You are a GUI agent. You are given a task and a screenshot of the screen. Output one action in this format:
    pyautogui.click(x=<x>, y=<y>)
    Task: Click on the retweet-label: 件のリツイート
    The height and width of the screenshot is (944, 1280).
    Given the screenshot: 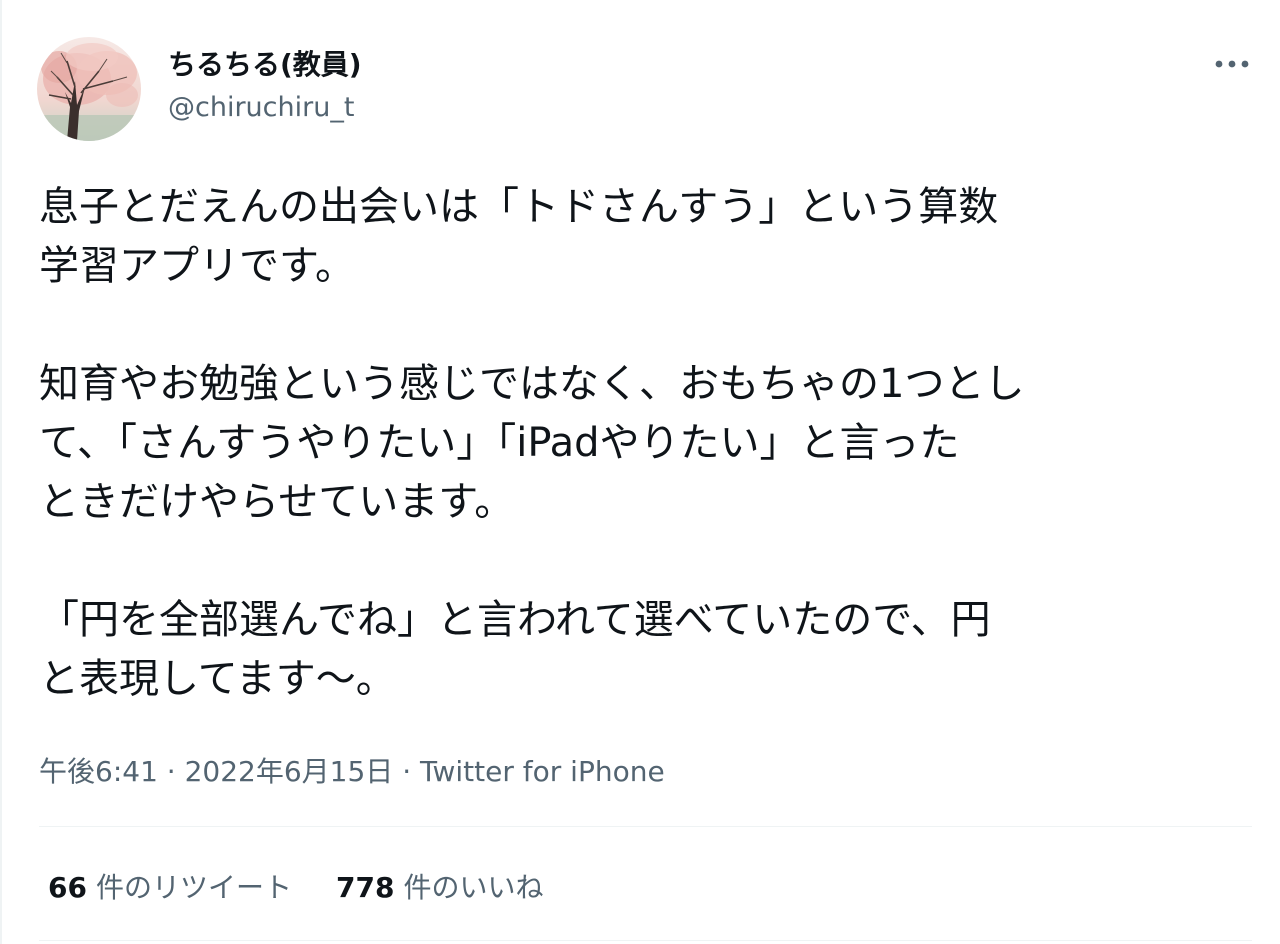 What is the action you would take?
    pyautogui.click(x=193, y=887)
    